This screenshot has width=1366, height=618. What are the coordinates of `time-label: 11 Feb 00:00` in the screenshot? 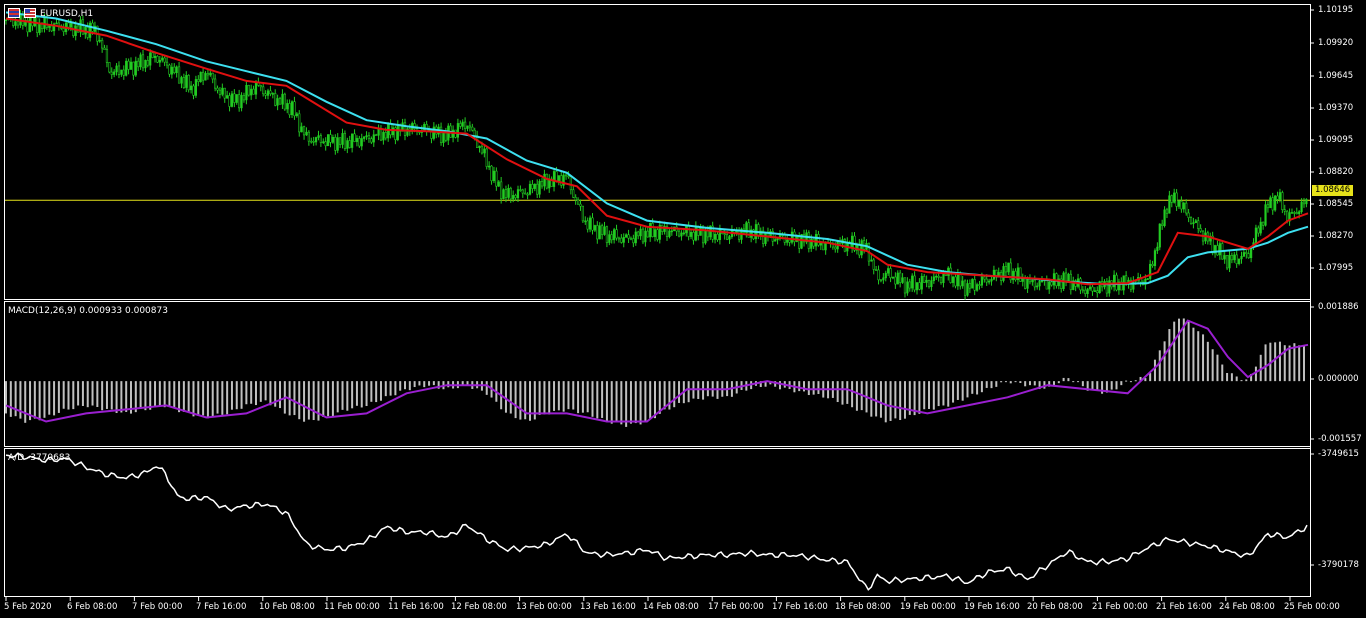 It's located at (352, 607).